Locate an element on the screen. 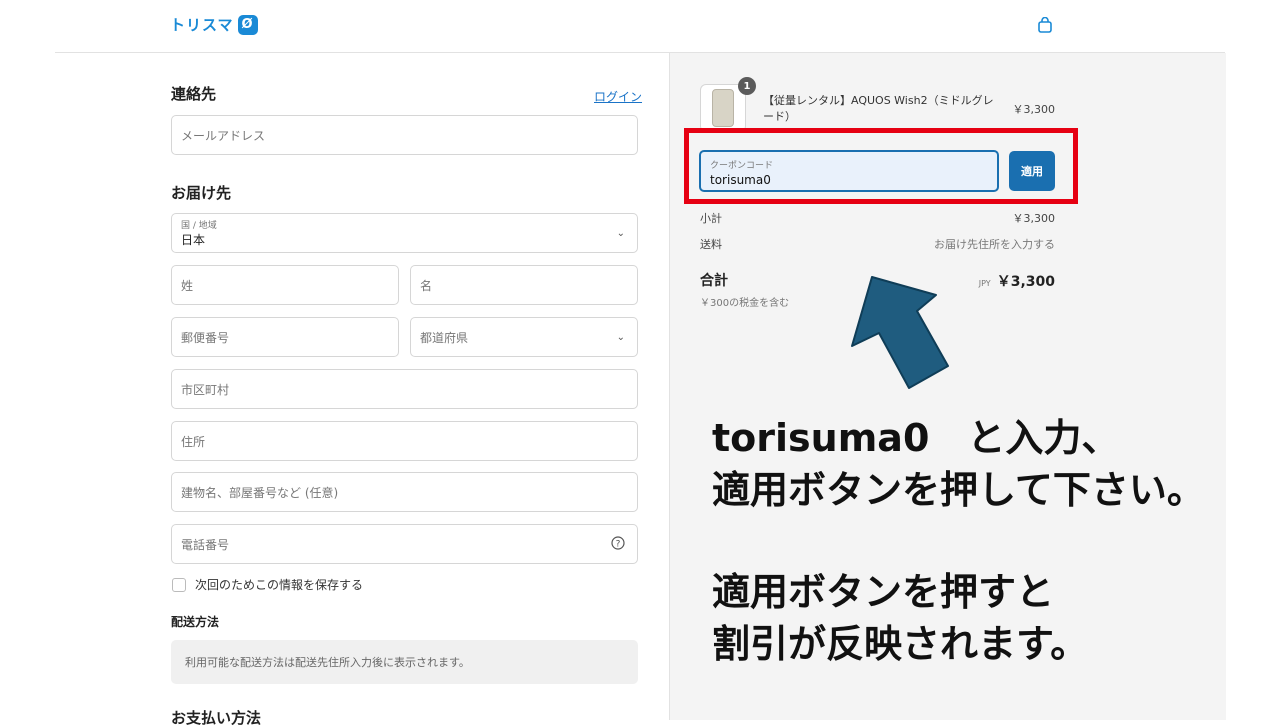 Image resolution: width=1280 pixels, height=728 pixels. store-logo: トリスマ Ø is located at coordinates (214, 24).